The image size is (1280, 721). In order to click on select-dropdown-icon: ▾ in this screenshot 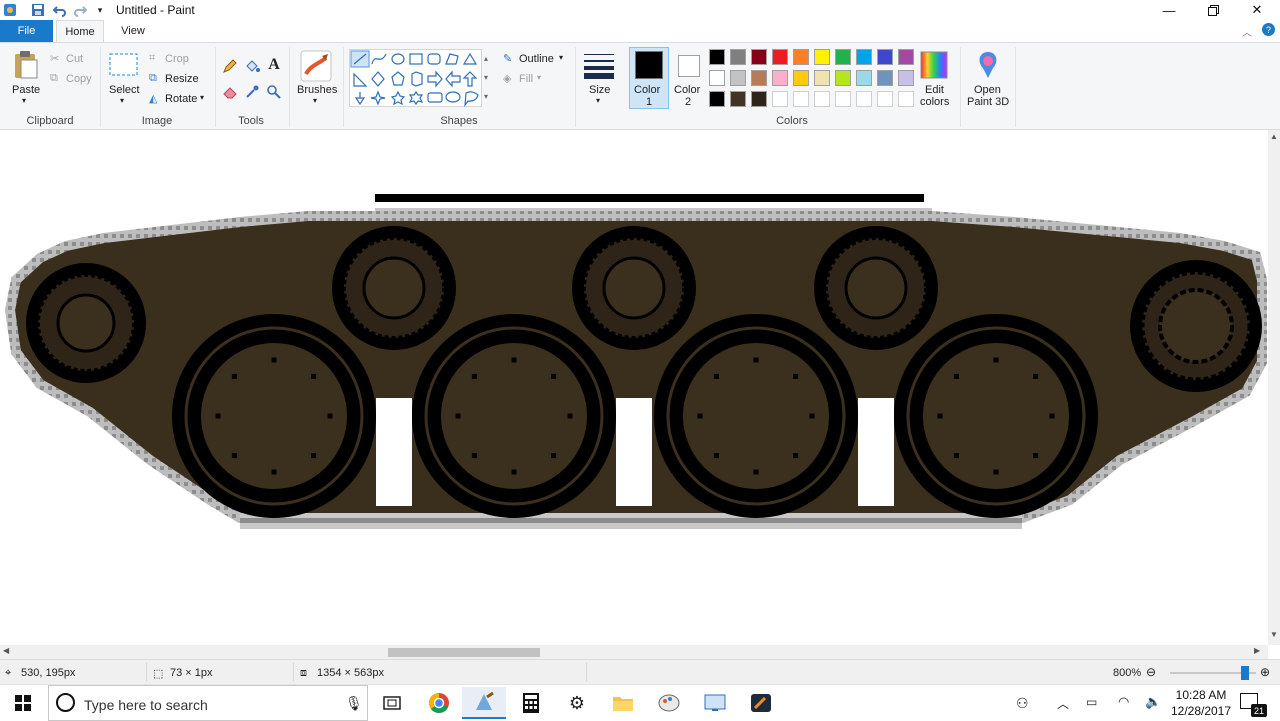, I will do `click(122, 100)`.